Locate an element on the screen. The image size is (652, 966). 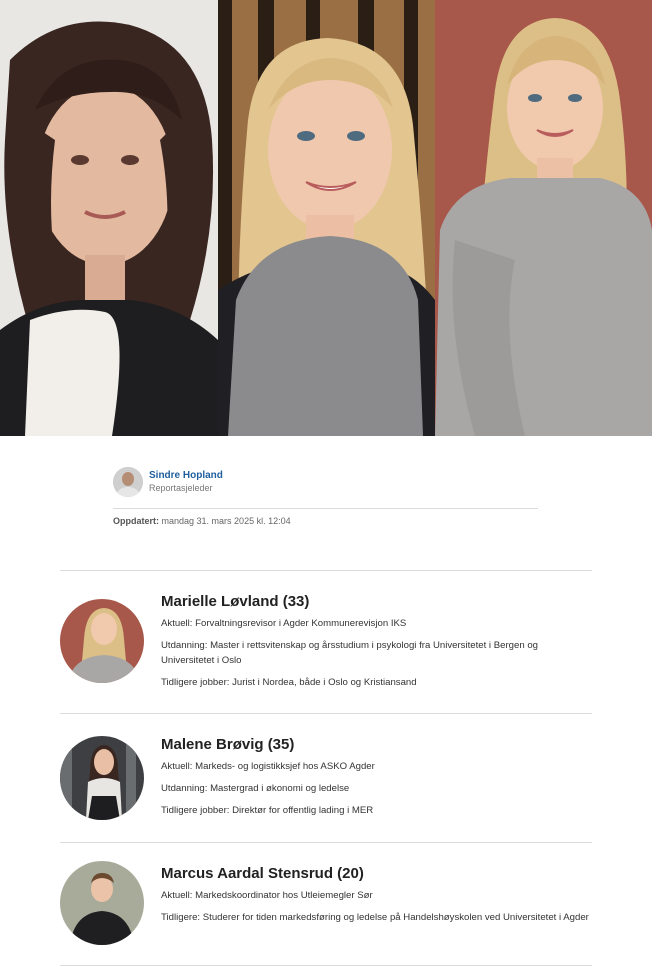
person-name: Marcus Aardal Stensrud (20) is located at coordinates (262, 873).